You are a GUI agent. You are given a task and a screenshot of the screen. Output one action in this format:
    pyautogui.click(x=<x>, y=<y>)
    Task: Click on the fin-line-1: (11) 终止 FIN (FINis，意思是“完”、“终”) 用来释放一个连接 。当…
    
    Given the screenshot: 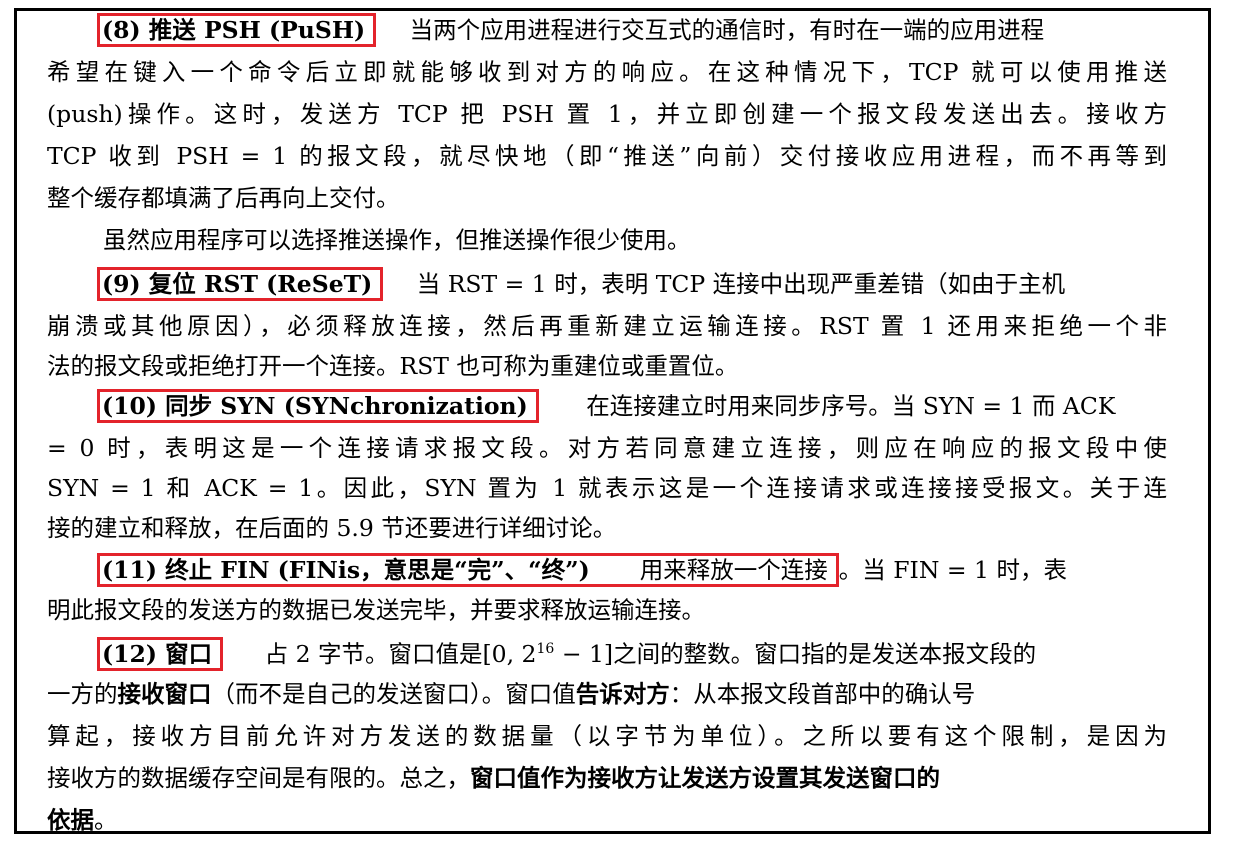 What is the action you would take?
    pyautogui.click(x=632, y=570)
    